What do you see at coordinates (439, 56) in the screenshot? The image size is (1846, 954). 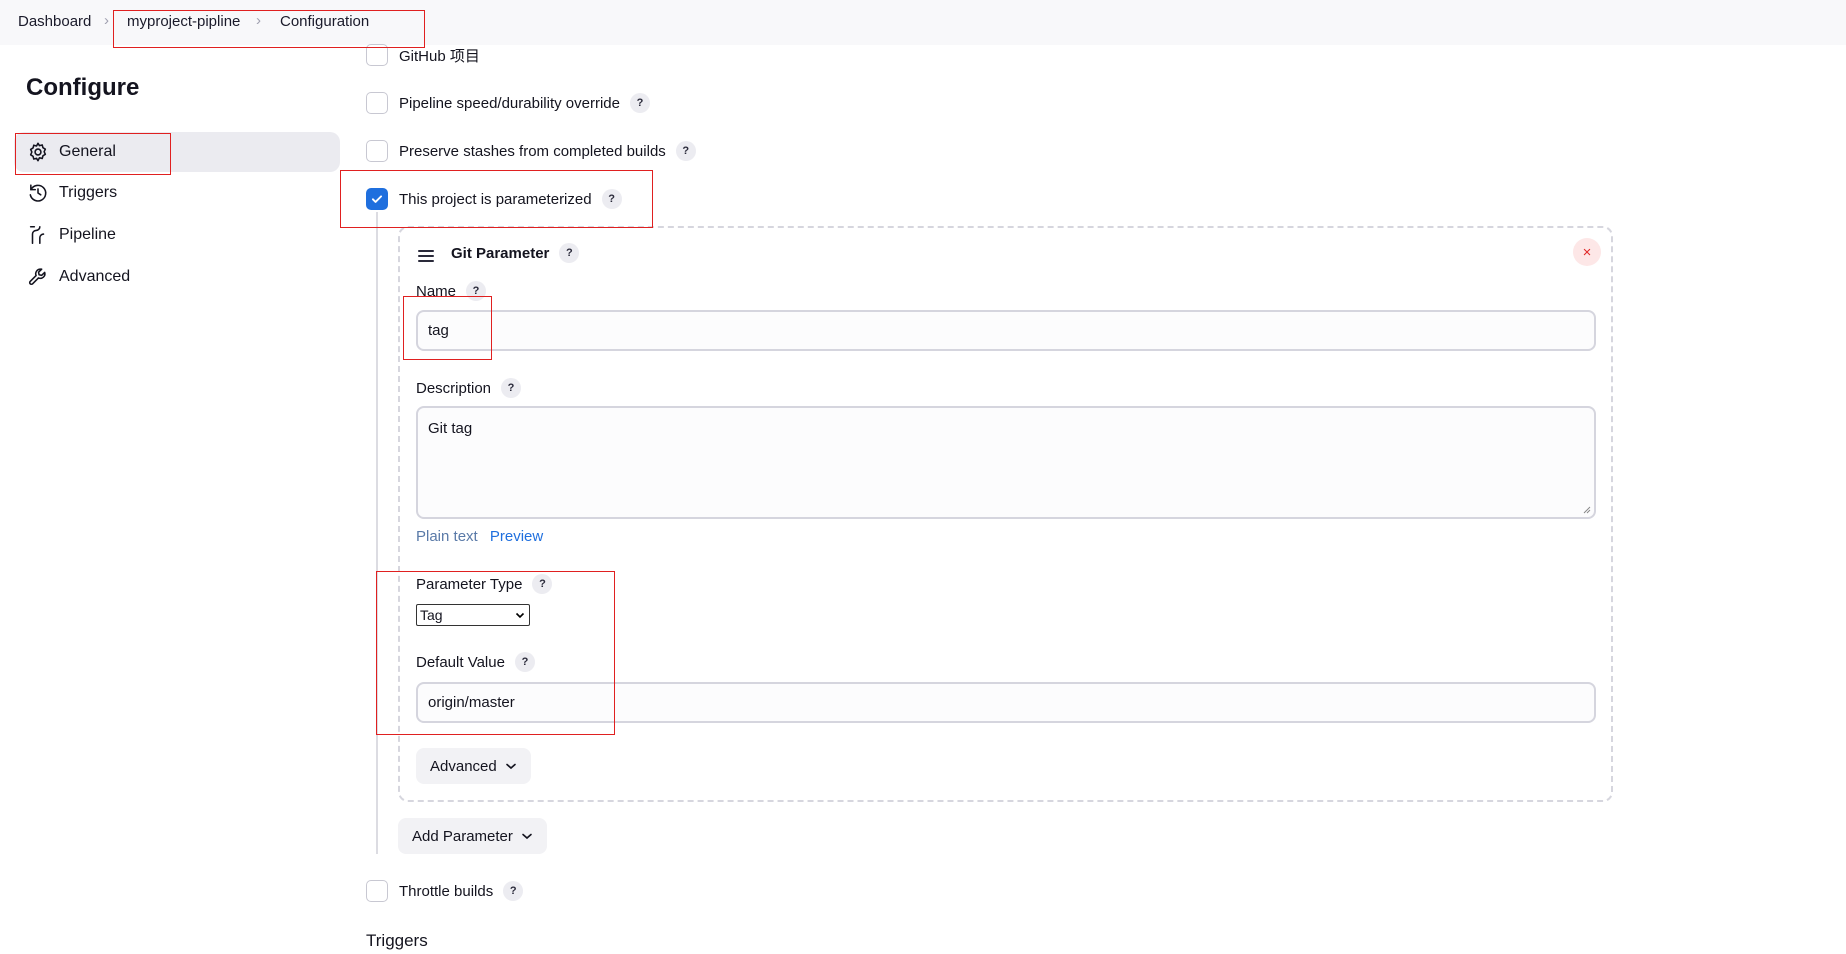 I see `option-label: GitHub 项目` at bounding box center [439, 56].